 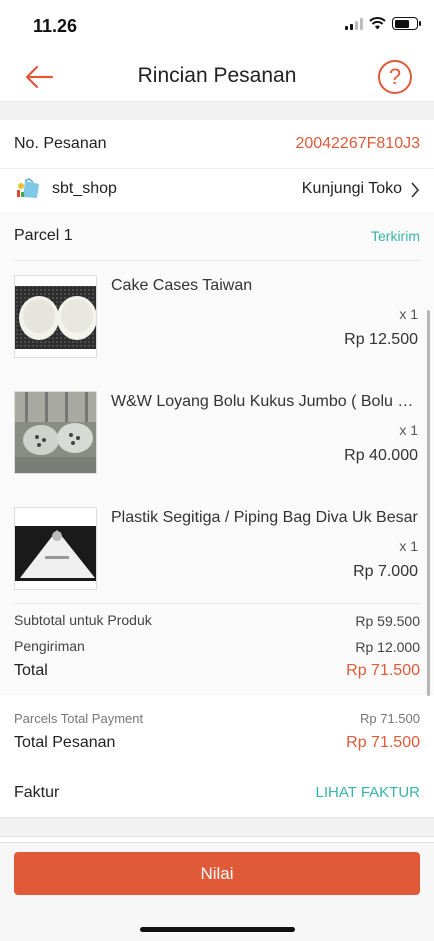 I want to click on product-price: Rp 7.000, so click(x=385, y=571).